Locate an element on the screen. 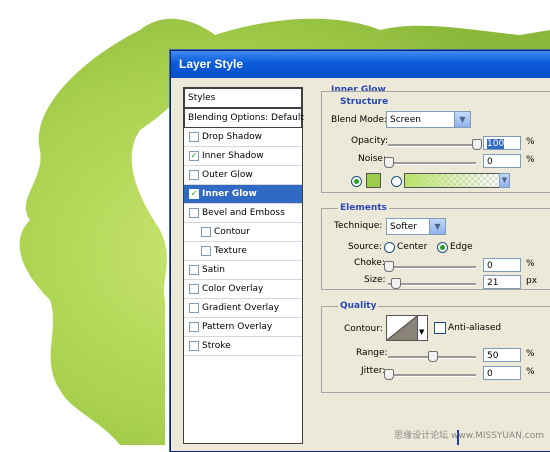 The image size is (550, 452). styles-header: Styles is located at coordinates (243, 98).